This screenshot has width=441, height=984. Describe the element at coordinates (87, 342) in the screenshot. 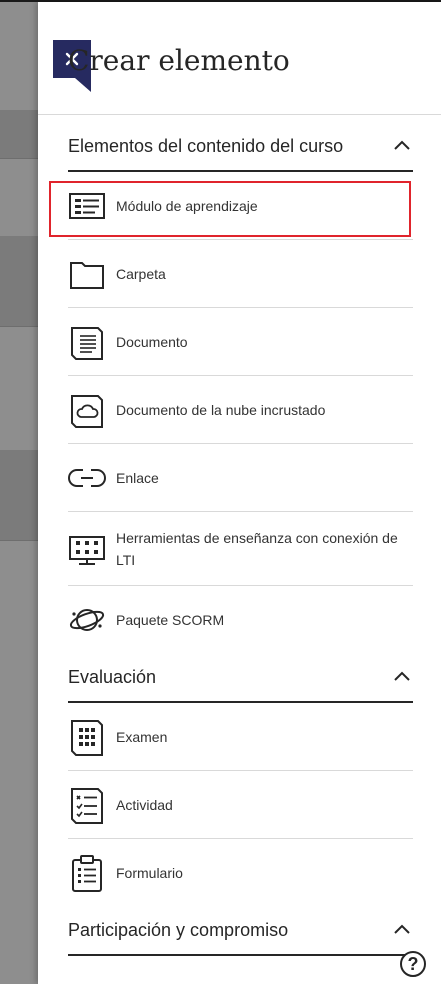

I see `document-icon` at that location.